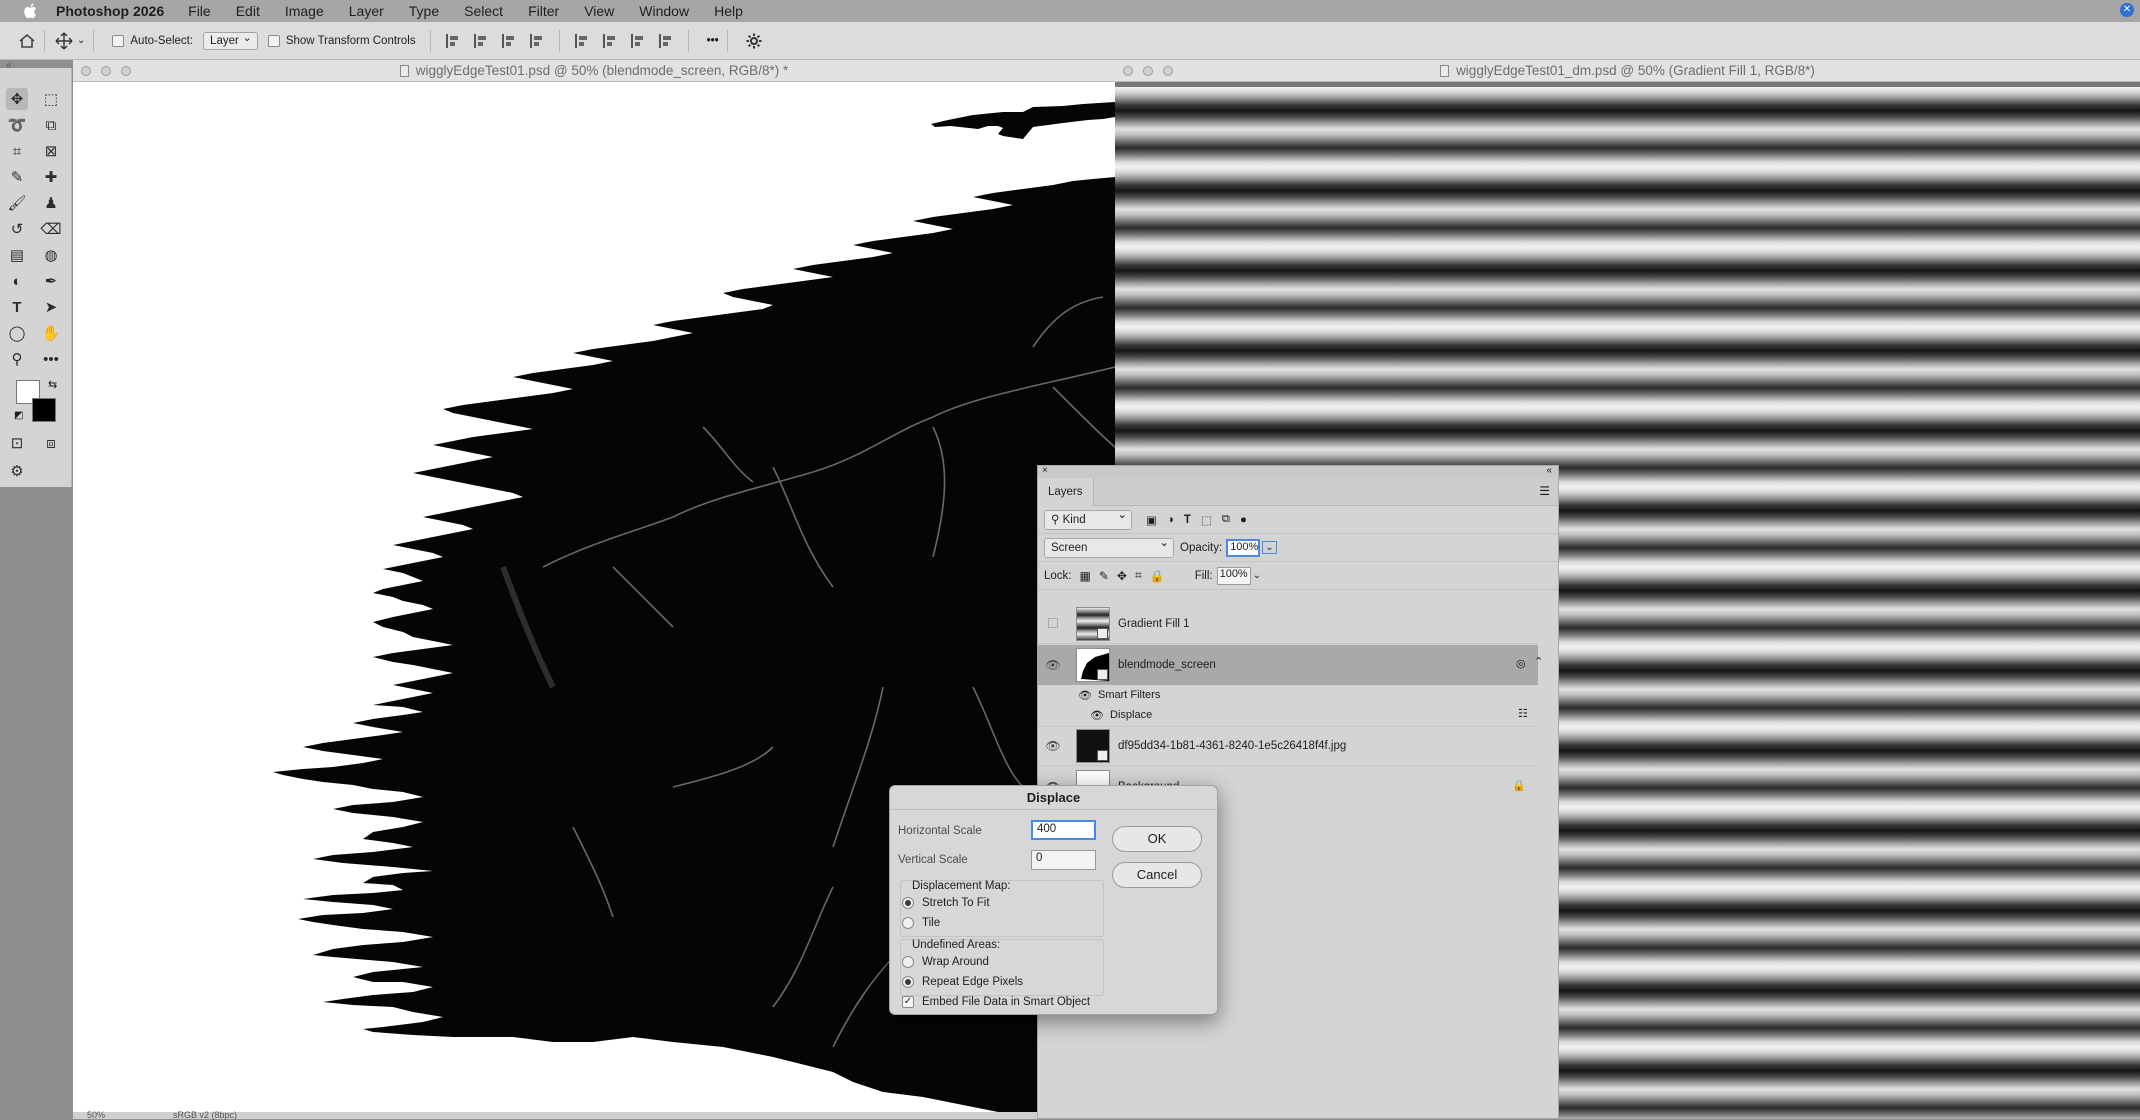 This screenshot has width=2140, height=1120. What do you see at coordinates (1063, 860) in the screenshot?
I see `vertical-scale-input: 0` at bounding box center [1063, 860].